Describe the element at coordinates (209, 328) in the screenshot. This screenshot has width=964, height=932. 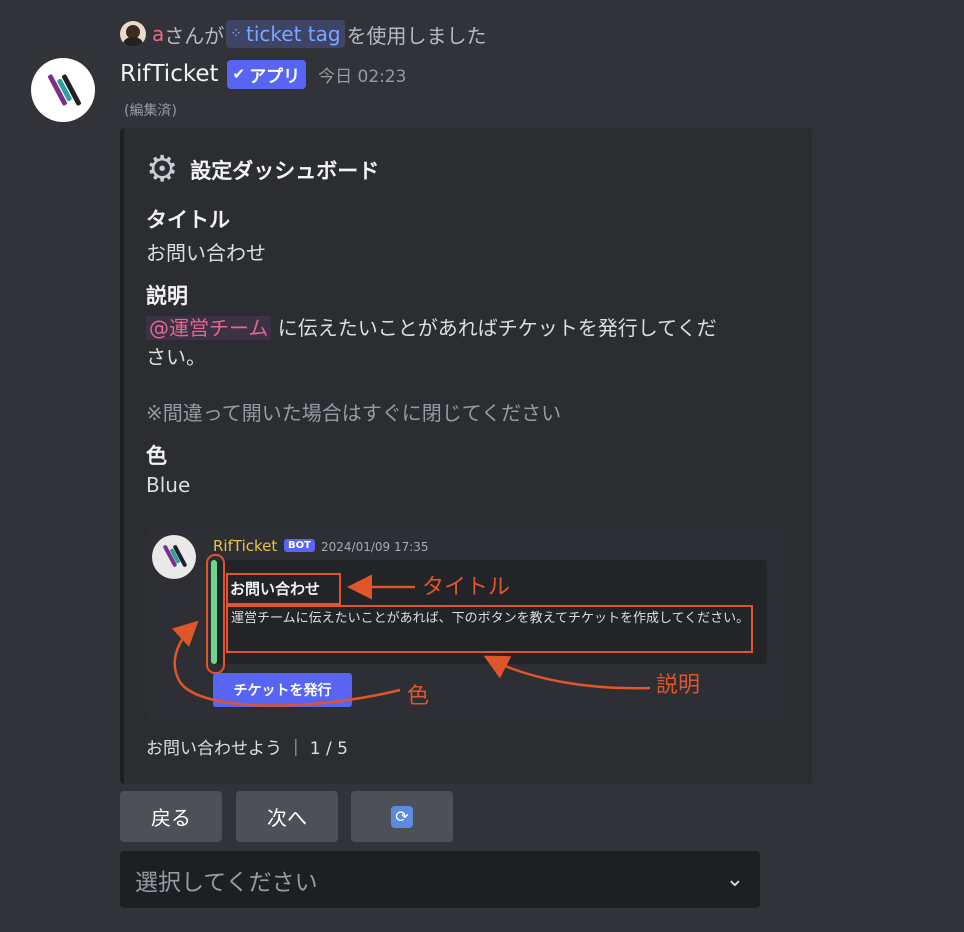
I see `role-mention: @運営チーム` at that location.